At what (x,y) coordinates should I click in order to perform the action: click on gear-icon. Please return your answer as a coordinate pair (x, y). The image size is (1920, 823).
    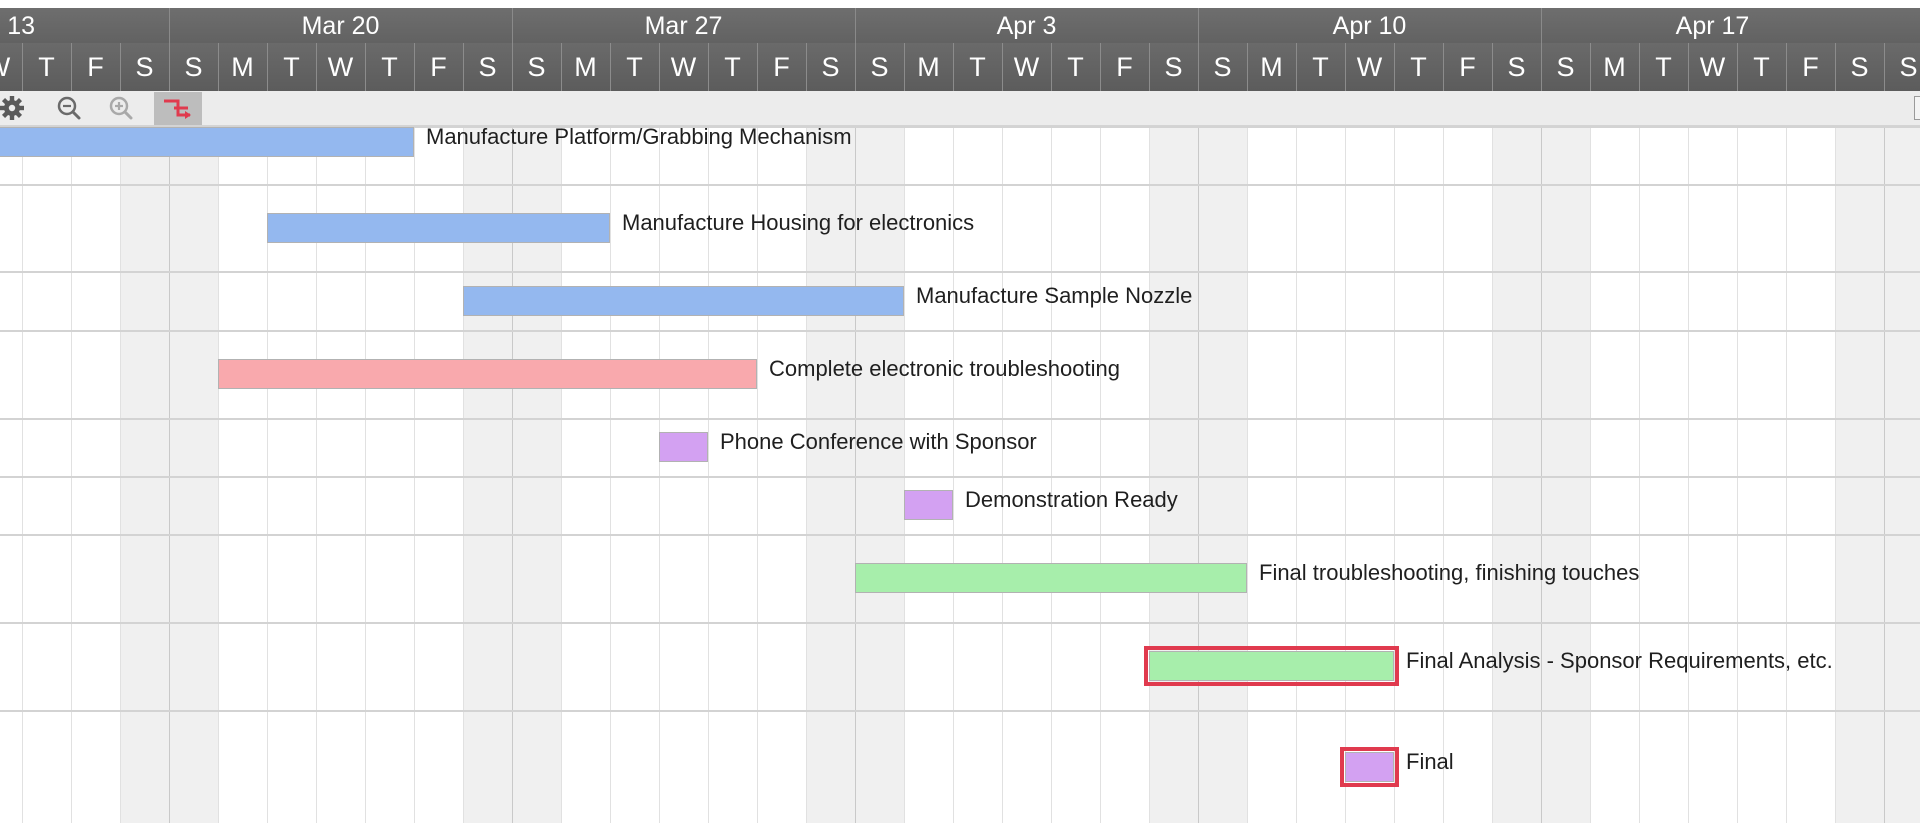
    Looking at the image, I should click on (12, 108).